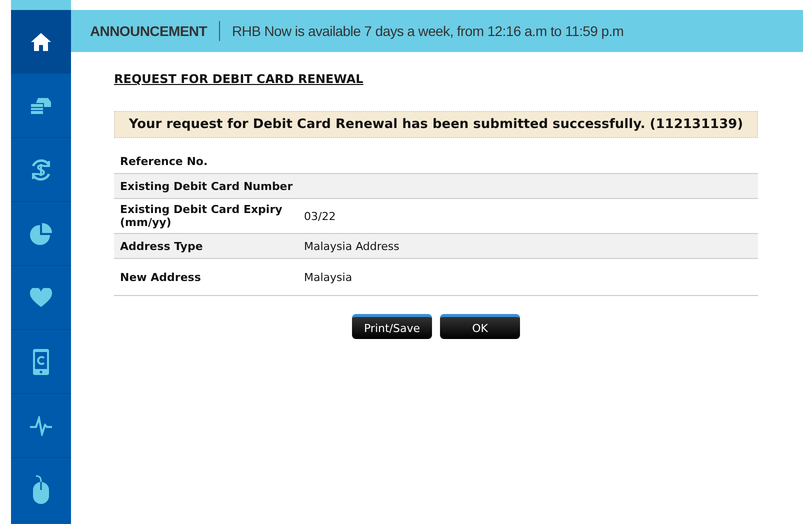 This screenshot has height=524, width=803. What do you see at coordinates (206, 186) in the screenshot?
I see `field-label: Existing Debit Card Number` at bounding box center [206, 186].